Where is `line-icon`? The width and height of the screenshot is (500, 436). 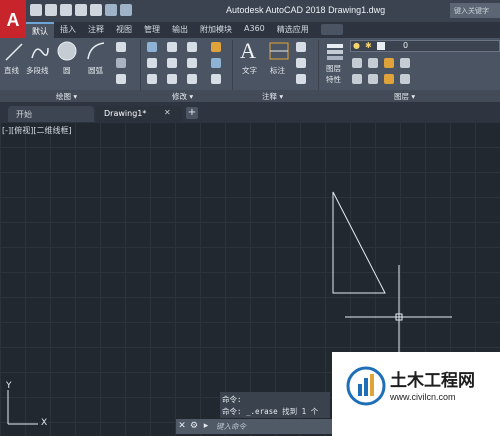
line-icon is located at coordinates (14, 52).